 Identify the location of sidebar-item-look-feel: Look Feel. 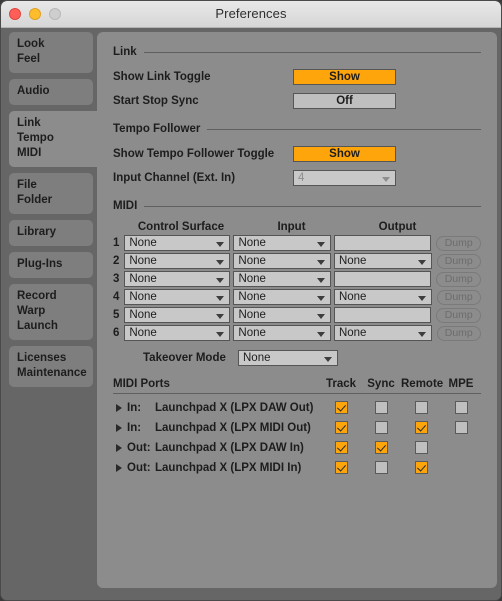
(51, 52).